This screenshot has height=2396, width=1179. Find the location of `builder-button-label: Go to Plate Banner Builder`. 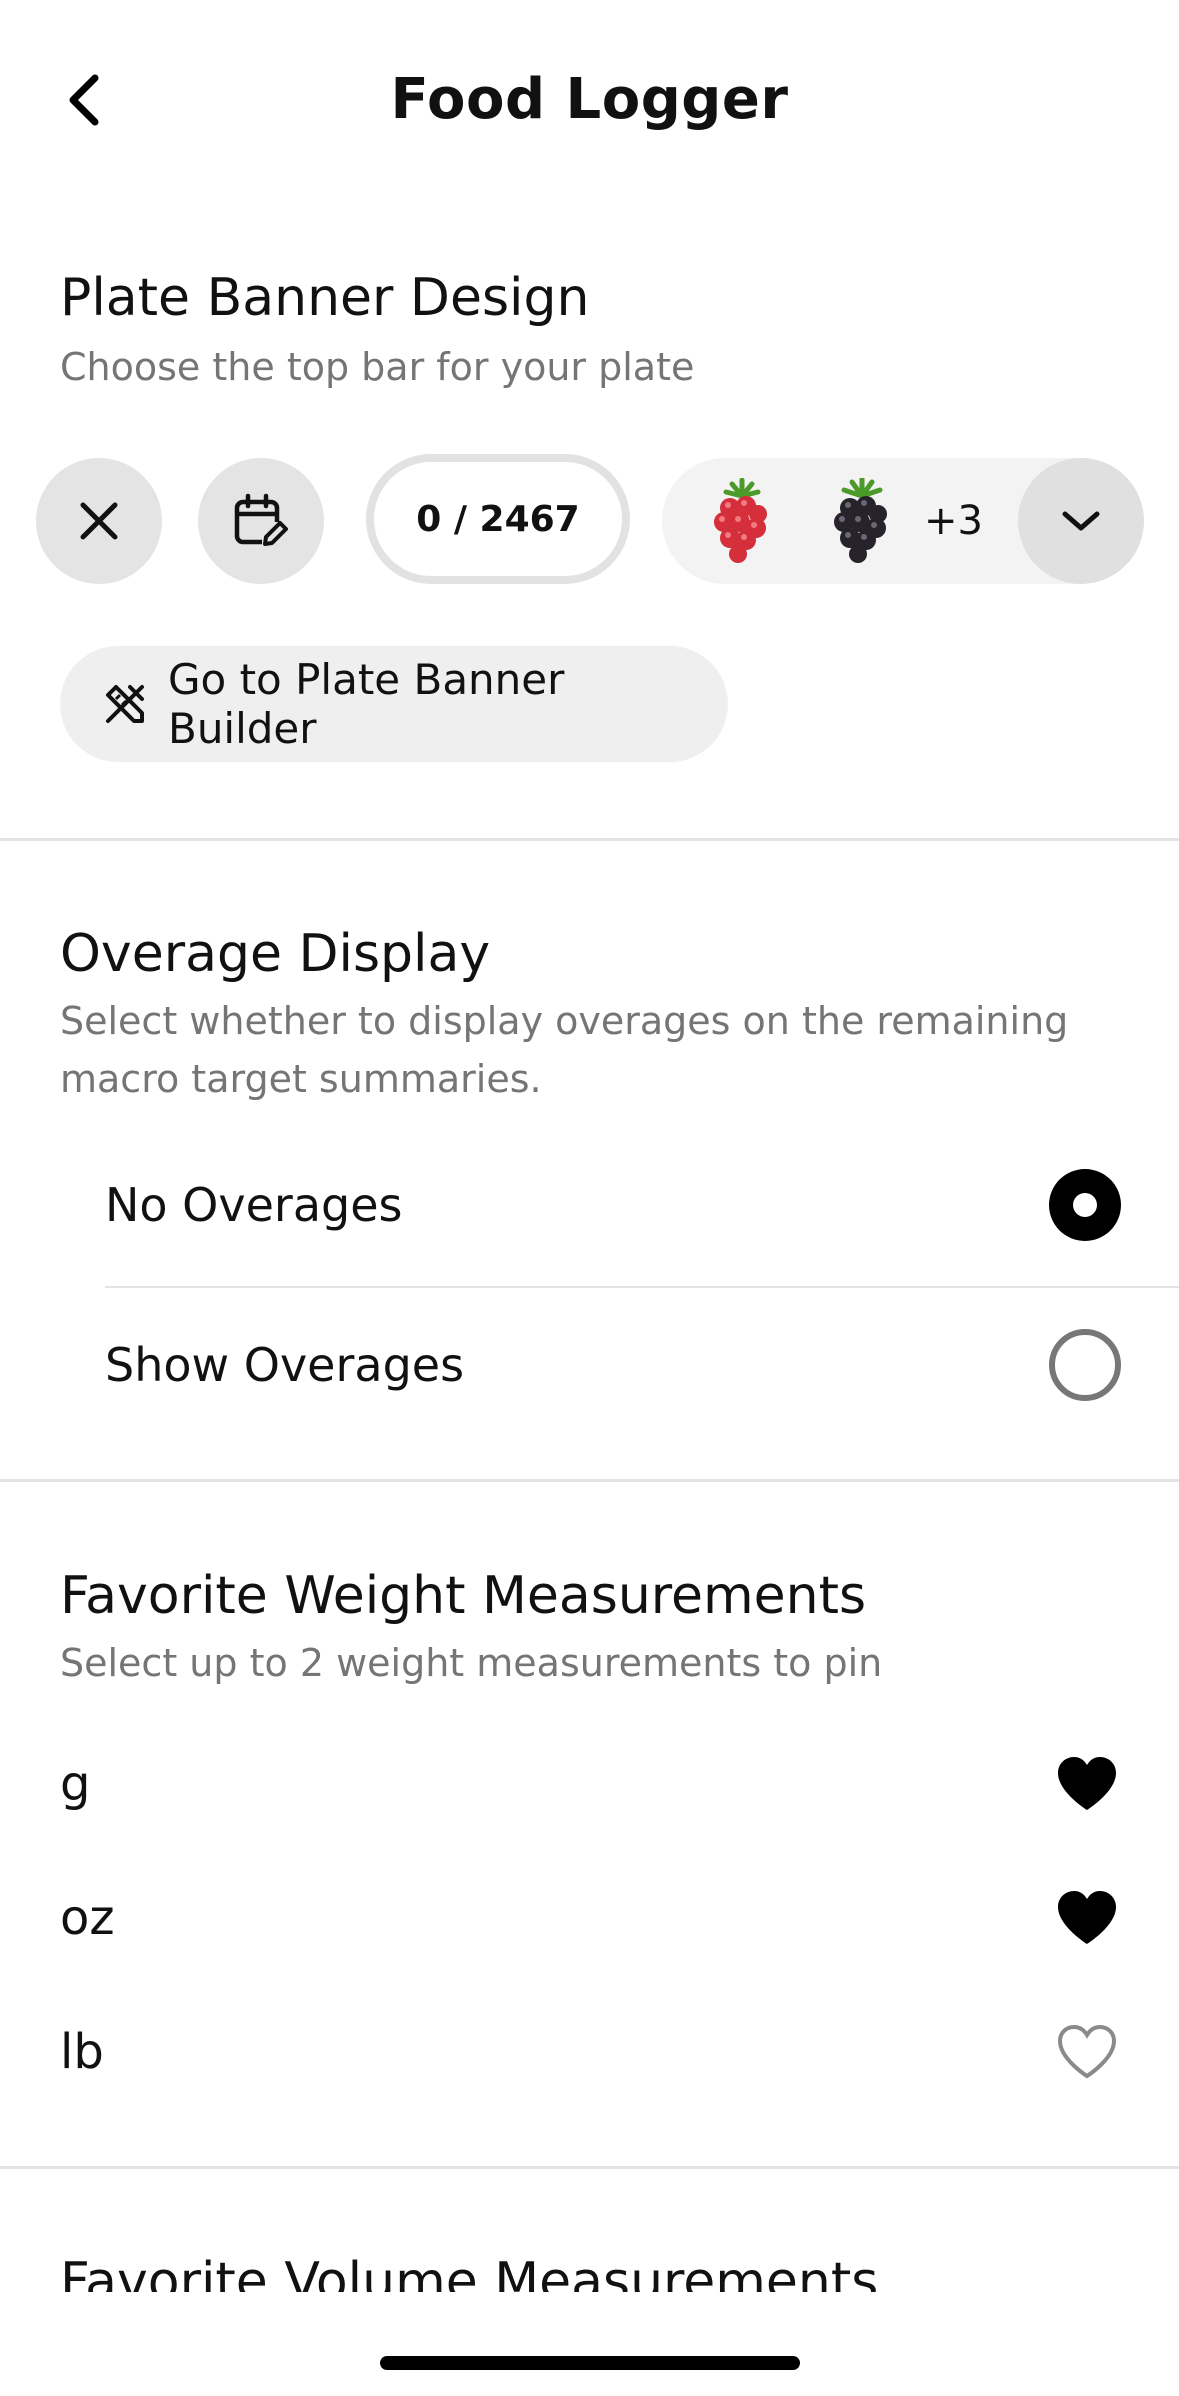

builder-button-label: Go to Plate Banner Builder is located at coordinates (366, 704).